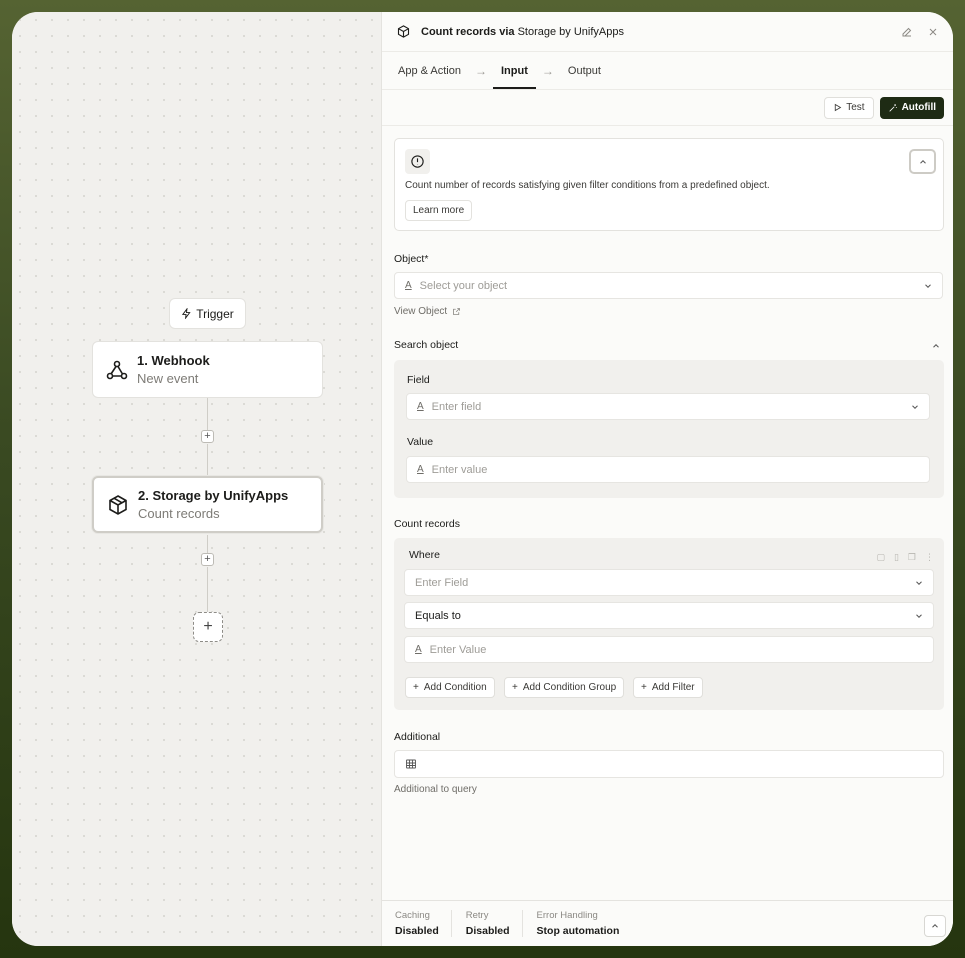 Image resolution: width=965 pixels, height=958 pixels. I want to click on field-label: Field, so click(418, 380).